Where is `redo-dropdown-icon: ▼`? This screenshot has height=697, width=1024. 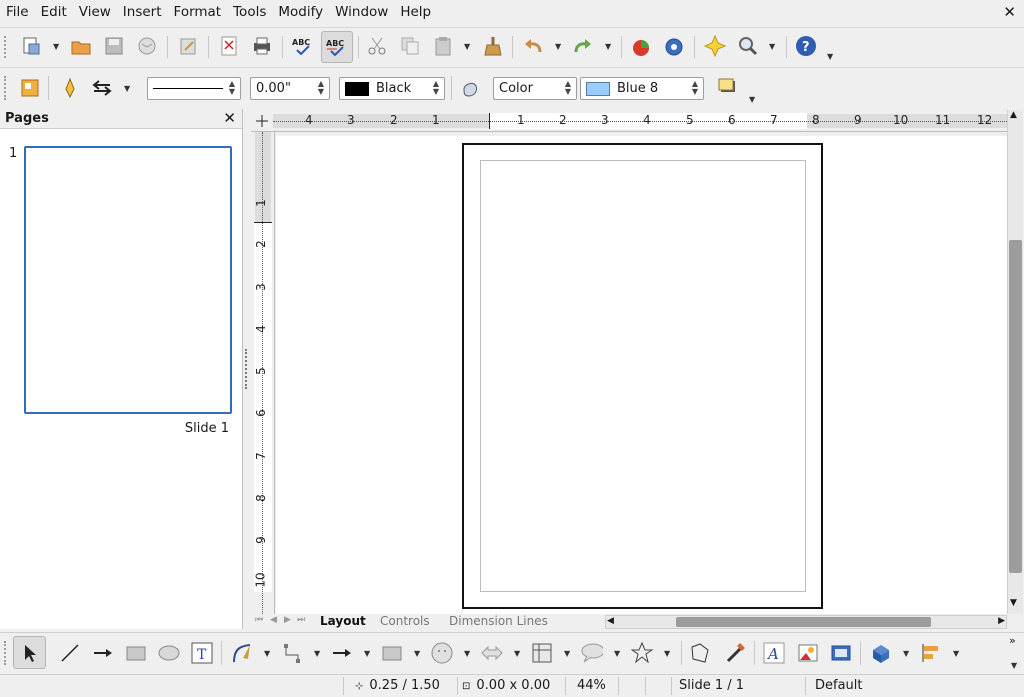
redo-dropdown-icon: ▼ is located at coordinates (608, 46).